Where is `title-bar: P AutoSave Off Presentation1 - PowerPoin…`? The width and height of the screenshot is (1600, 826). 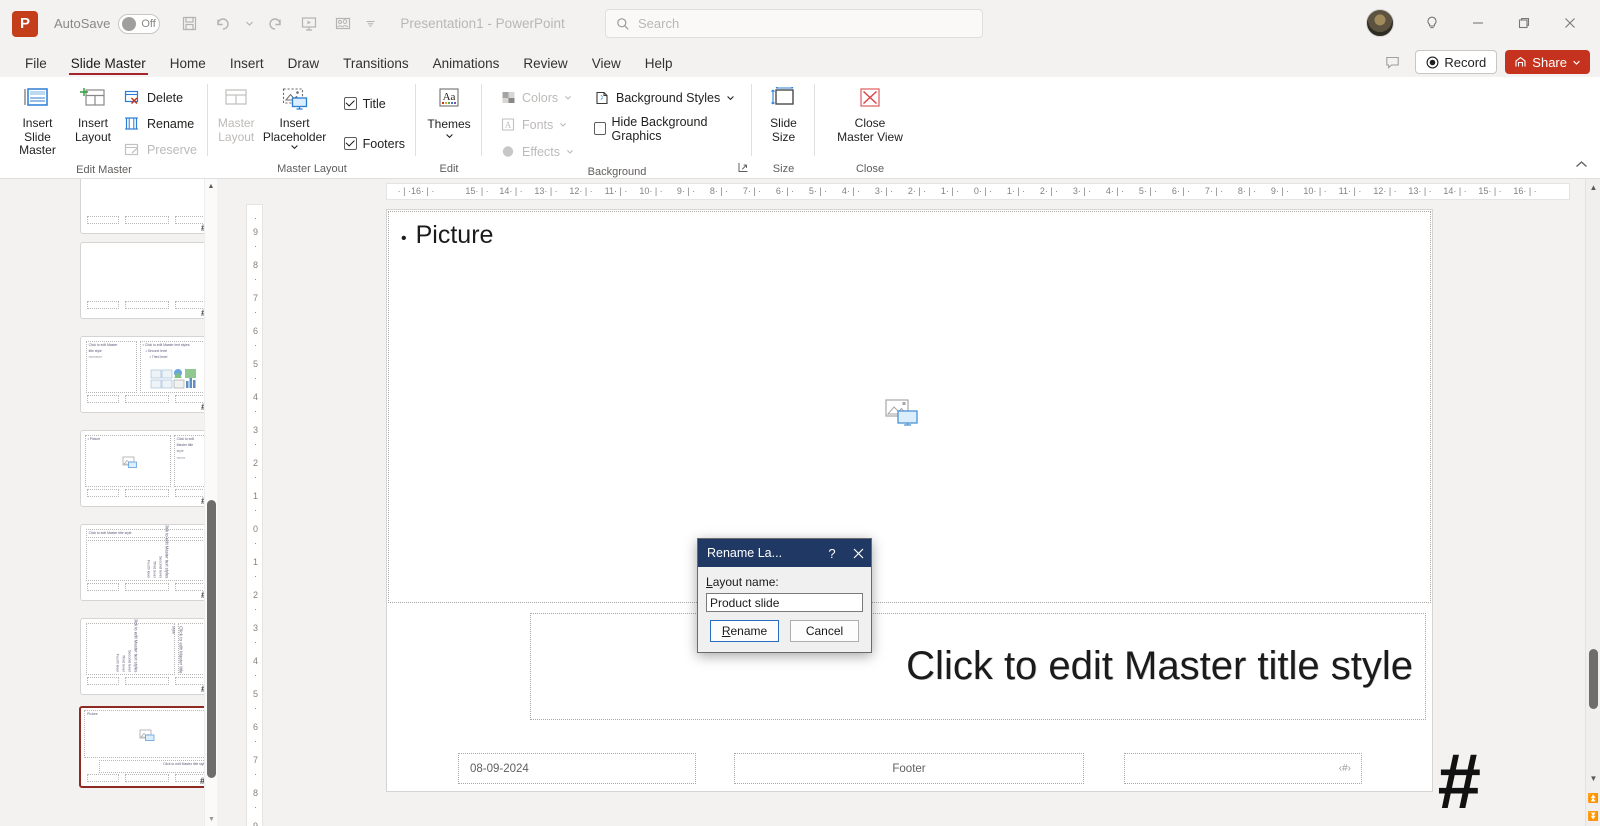 title-bar: P AutoSave Off Presentation1 - PowerPoin… is located at coordinates (800, 23).